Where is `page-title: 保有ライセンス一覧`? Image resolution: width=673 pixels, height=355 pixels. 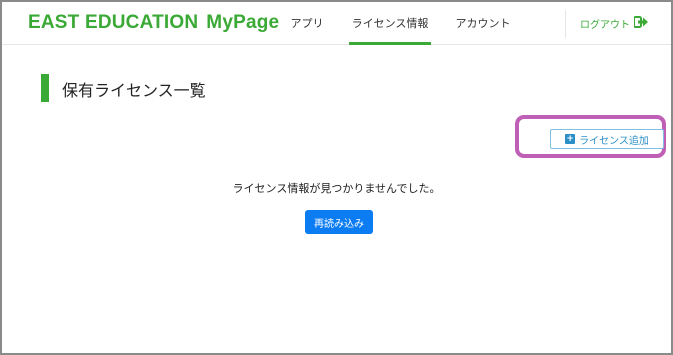 page-title: 保有ライセンス一覧 is located at coordinates (134, 90).